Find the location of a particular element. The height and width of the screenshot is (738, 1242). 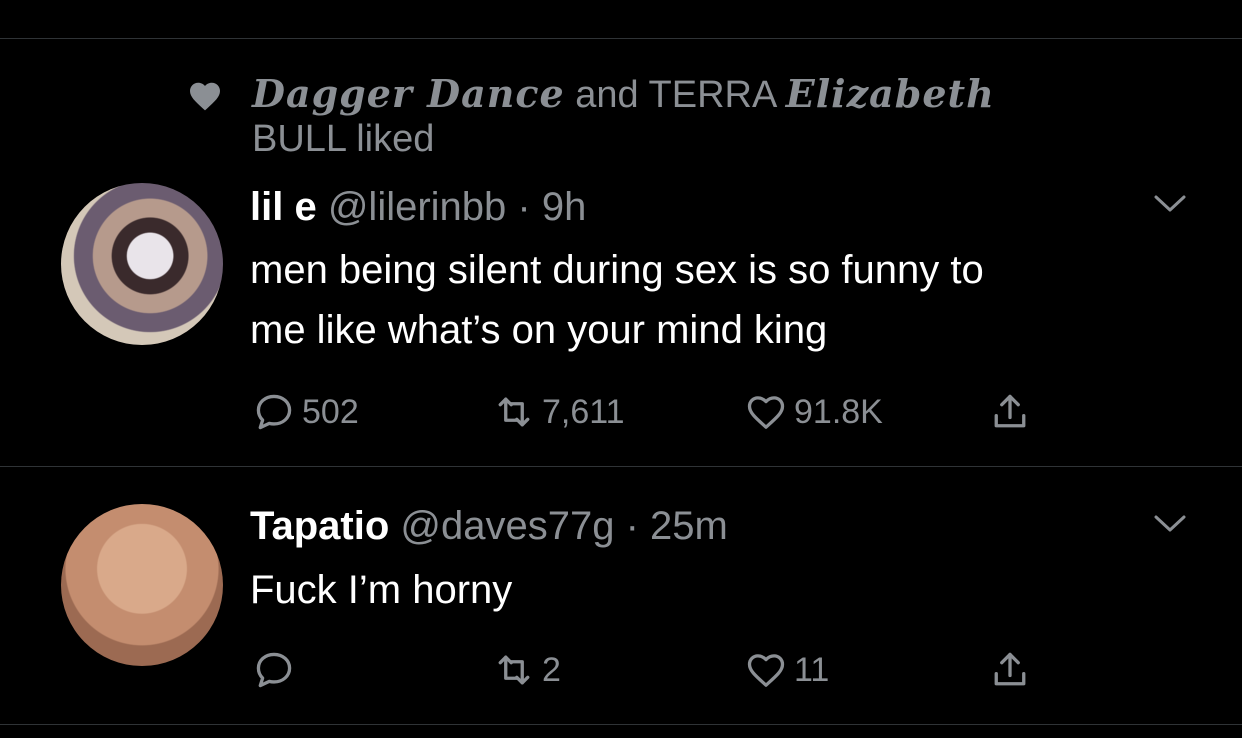

display-name: lil e is located at coordinates (283, 207).